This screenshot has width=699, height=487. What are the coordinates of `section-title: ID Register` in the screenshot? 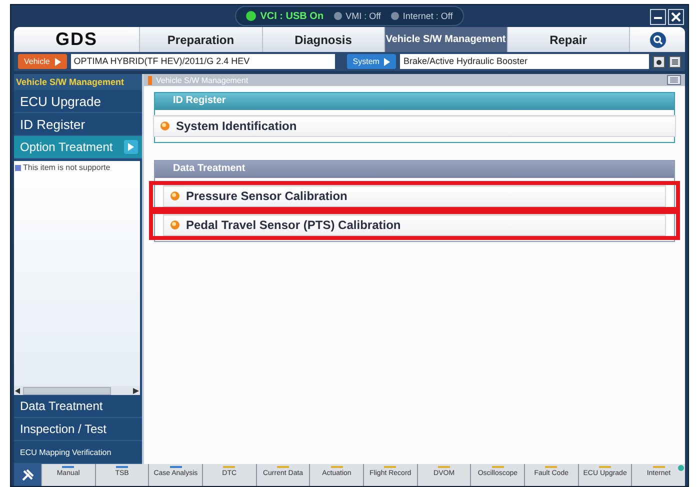 It's located at (414, 101).